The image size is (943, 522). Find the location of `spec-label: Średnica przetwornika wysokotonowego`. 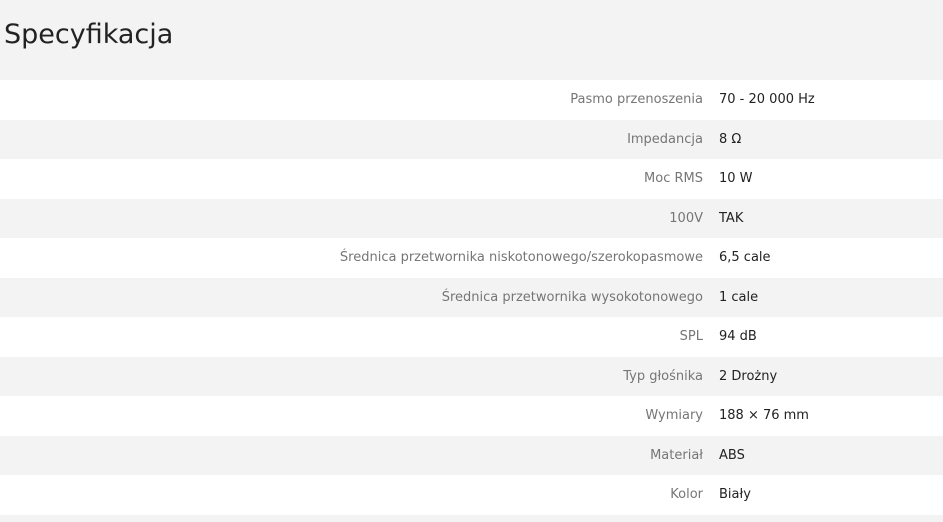

spec-label: Średnica przetwornika wysokotonowego is located at coordinates (572, 297).